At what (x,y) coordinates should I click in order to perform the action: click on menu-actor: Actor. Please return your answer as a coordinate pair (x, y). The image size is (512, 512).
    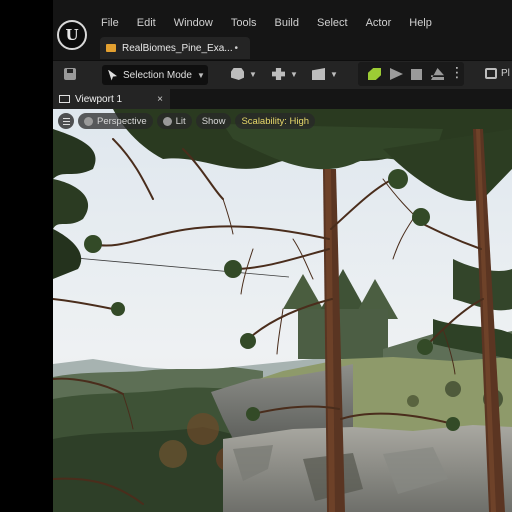
    Looking at the image, I should click on (379, 23).